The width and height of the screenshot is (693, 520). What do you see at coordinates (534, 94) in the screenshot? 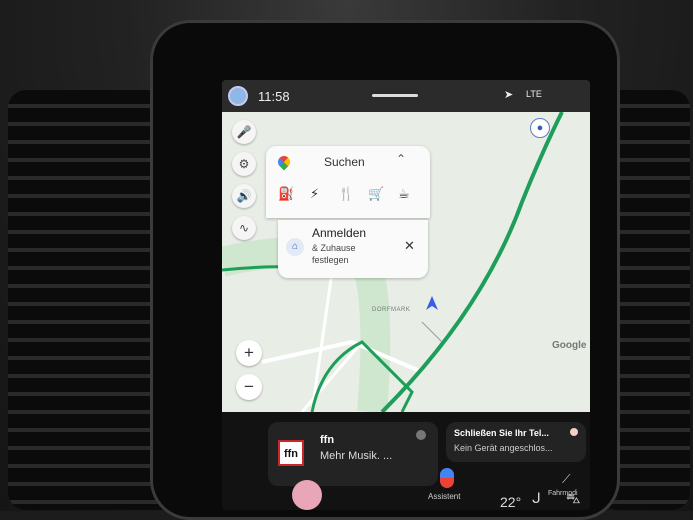
I see `network-label: LTE` at bounding box center [534, 94].